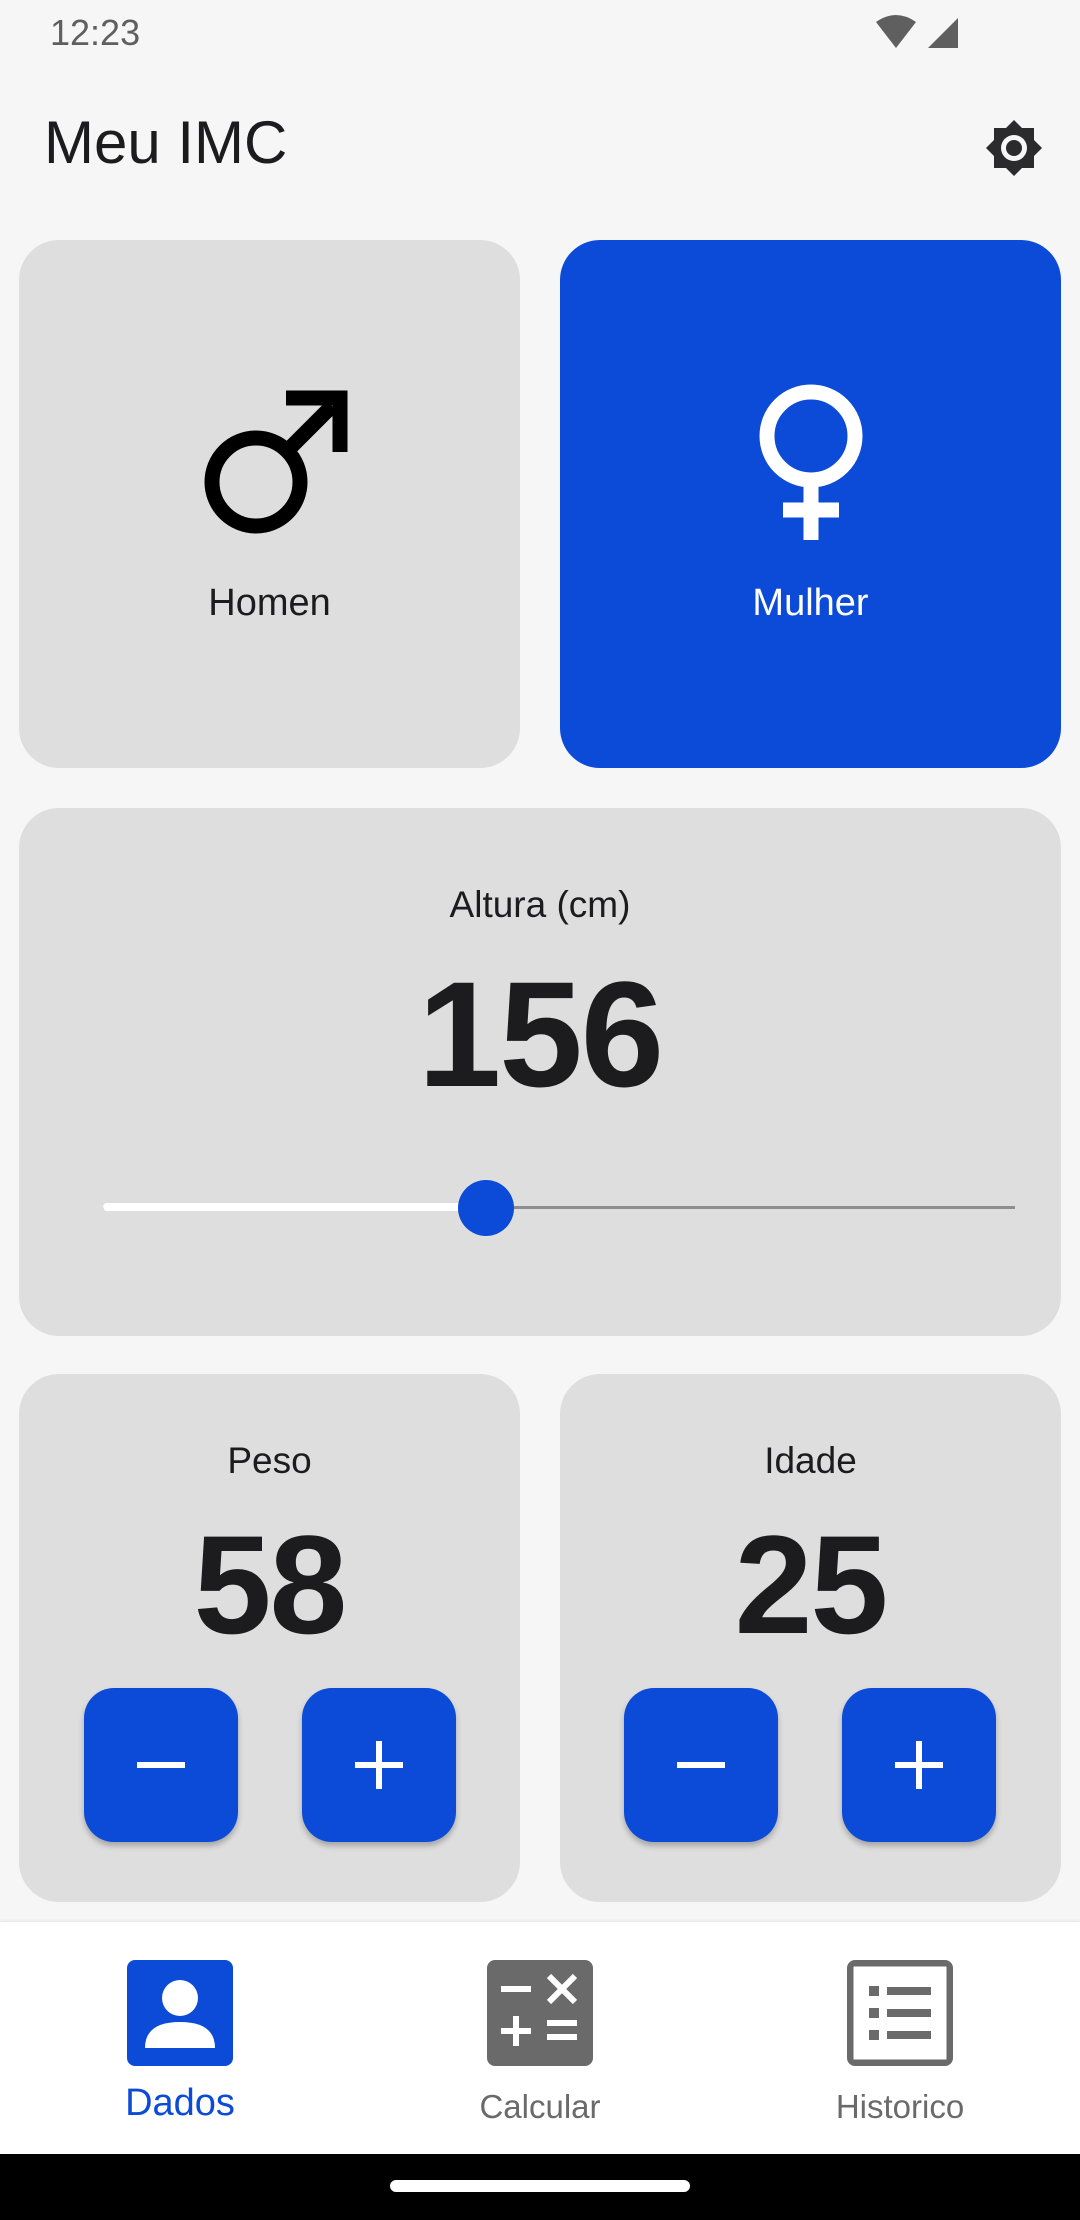  I want to click on person-icon, so click(180, 2013).